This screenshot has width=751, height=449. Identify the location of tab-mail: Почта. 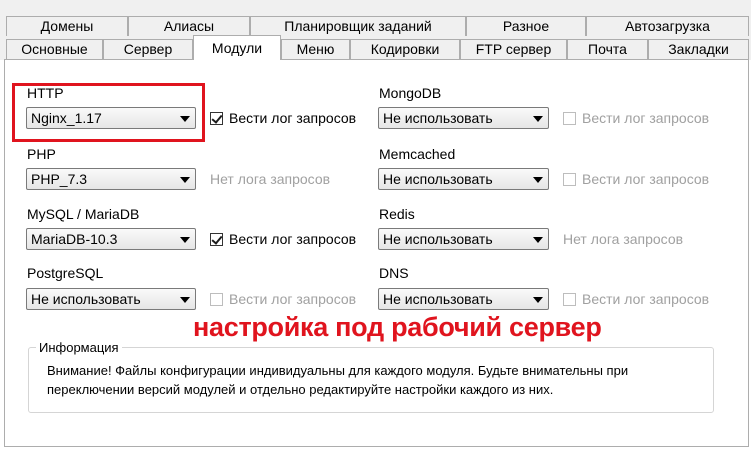
(607, 49).